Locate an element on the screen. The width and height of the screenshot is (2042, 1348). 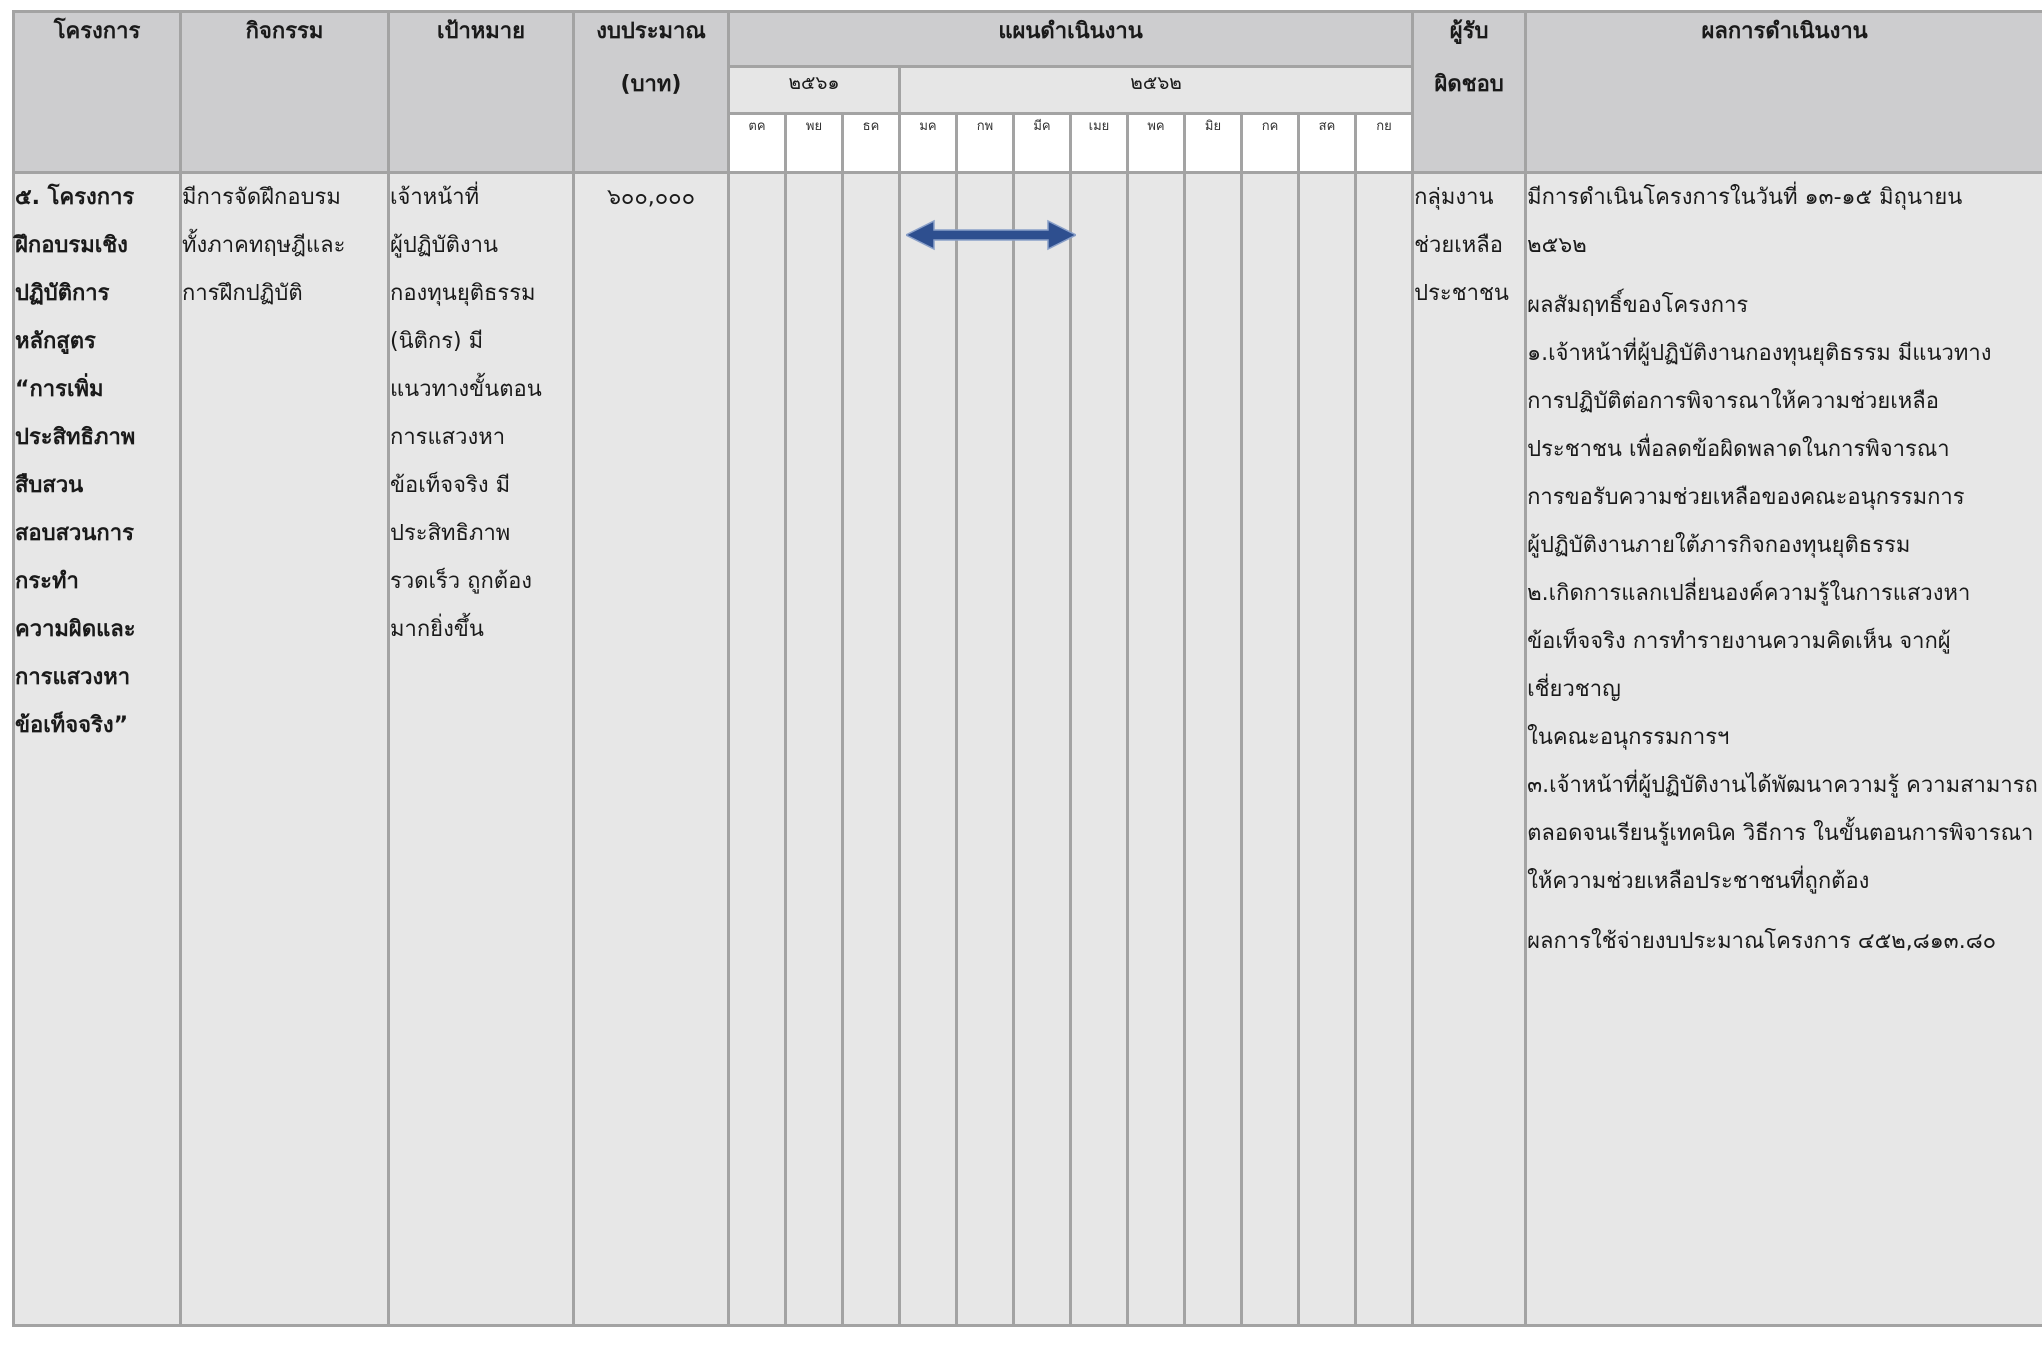
project-line: “การเพิ่ม is located at coordinates (59, 389).